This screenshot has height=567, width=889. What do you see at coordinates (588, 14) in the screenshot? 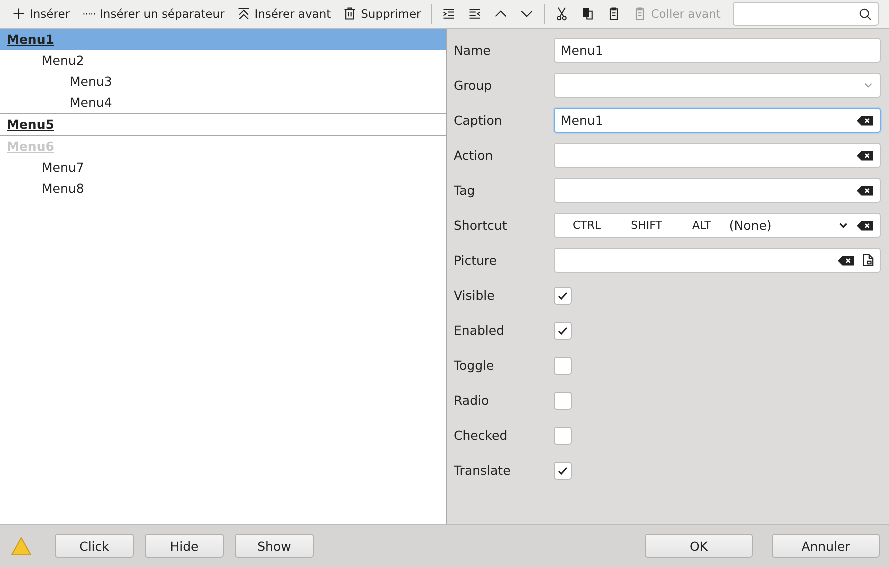
I see `copy-icon` at bounding box center [588, 14].